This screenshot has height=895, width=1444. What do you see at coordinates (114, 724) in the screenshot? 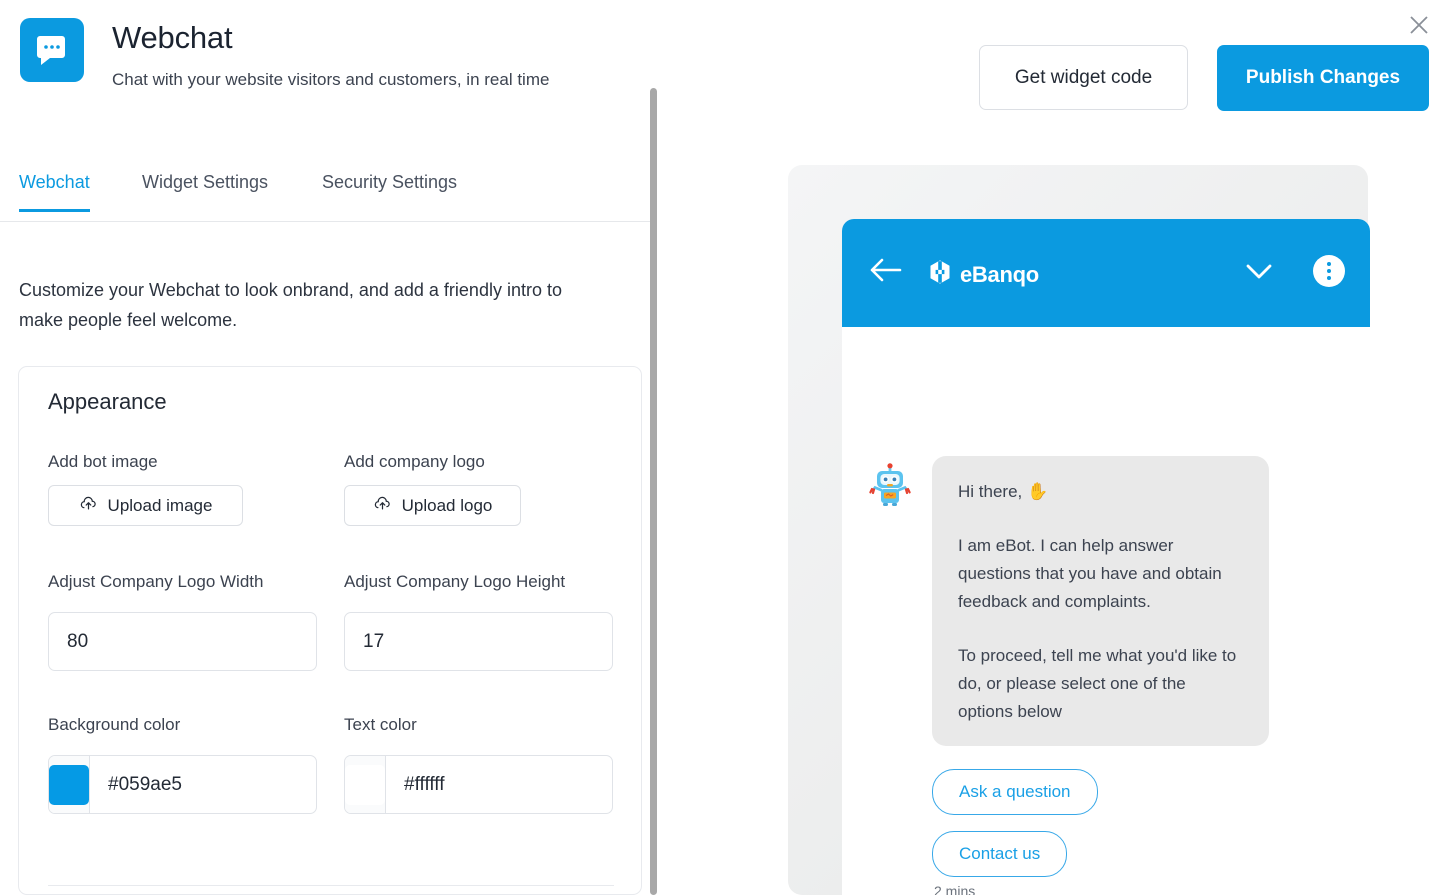
I see `background-color-label: Background color` at bounding box center [114, 724].